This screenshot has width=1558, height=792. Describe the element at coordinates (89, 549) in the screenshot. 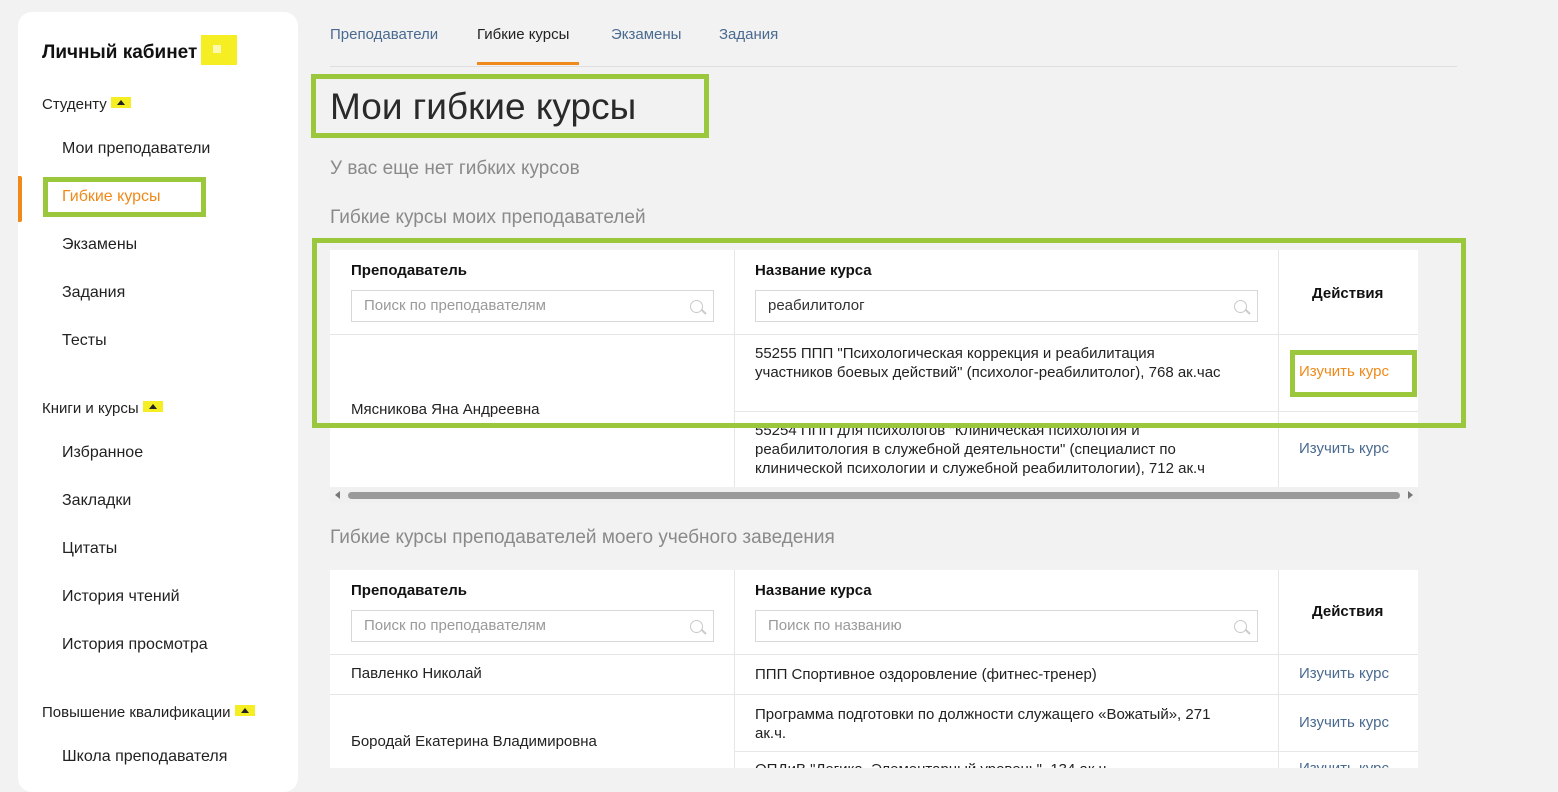

I see `sidebar-item-quotes: Цитаты` at that location.